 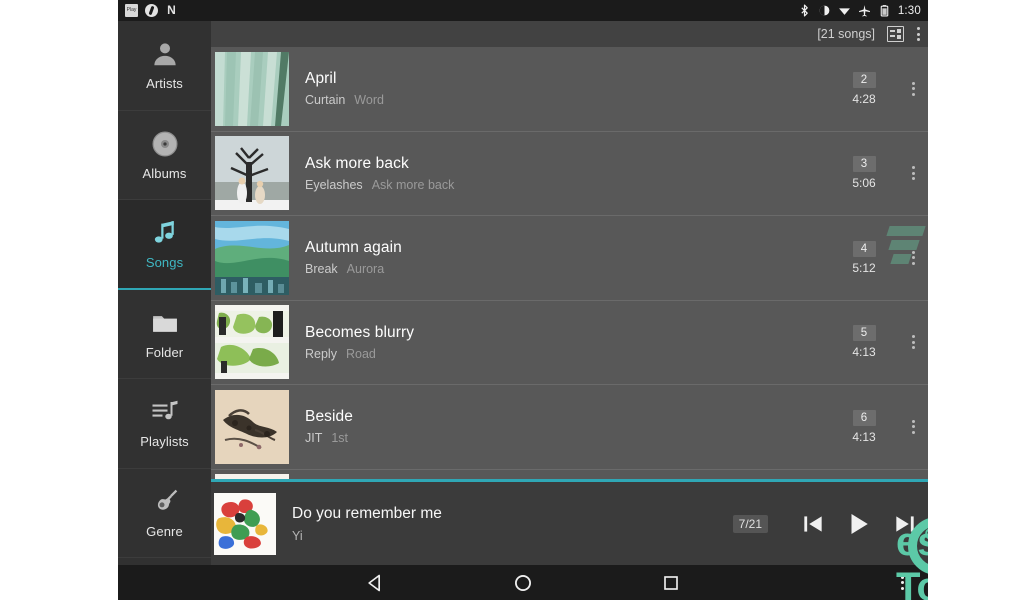 I want to click on song-info: Beside JIT 1st, so click(x=569, y=426).